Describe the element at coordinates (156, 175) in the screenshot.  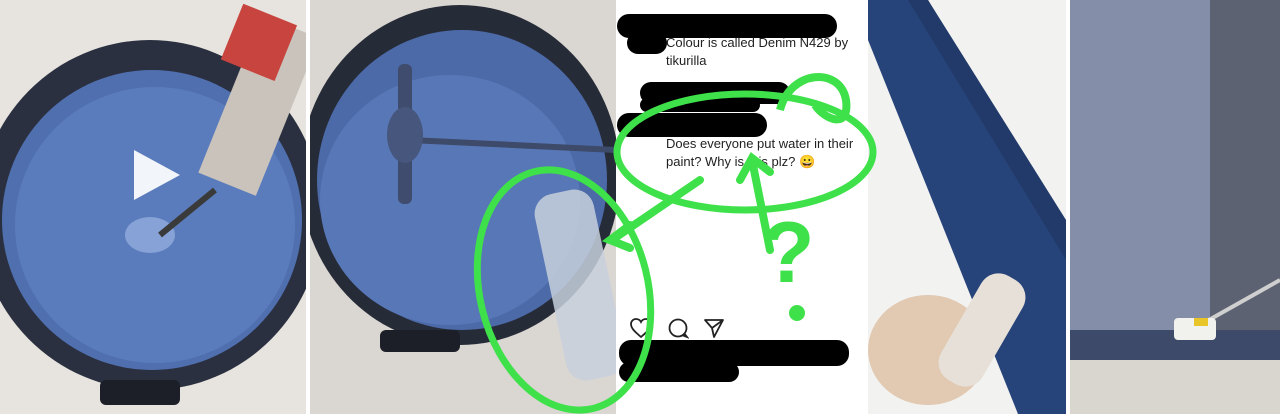
I see `play-icon` at that location.